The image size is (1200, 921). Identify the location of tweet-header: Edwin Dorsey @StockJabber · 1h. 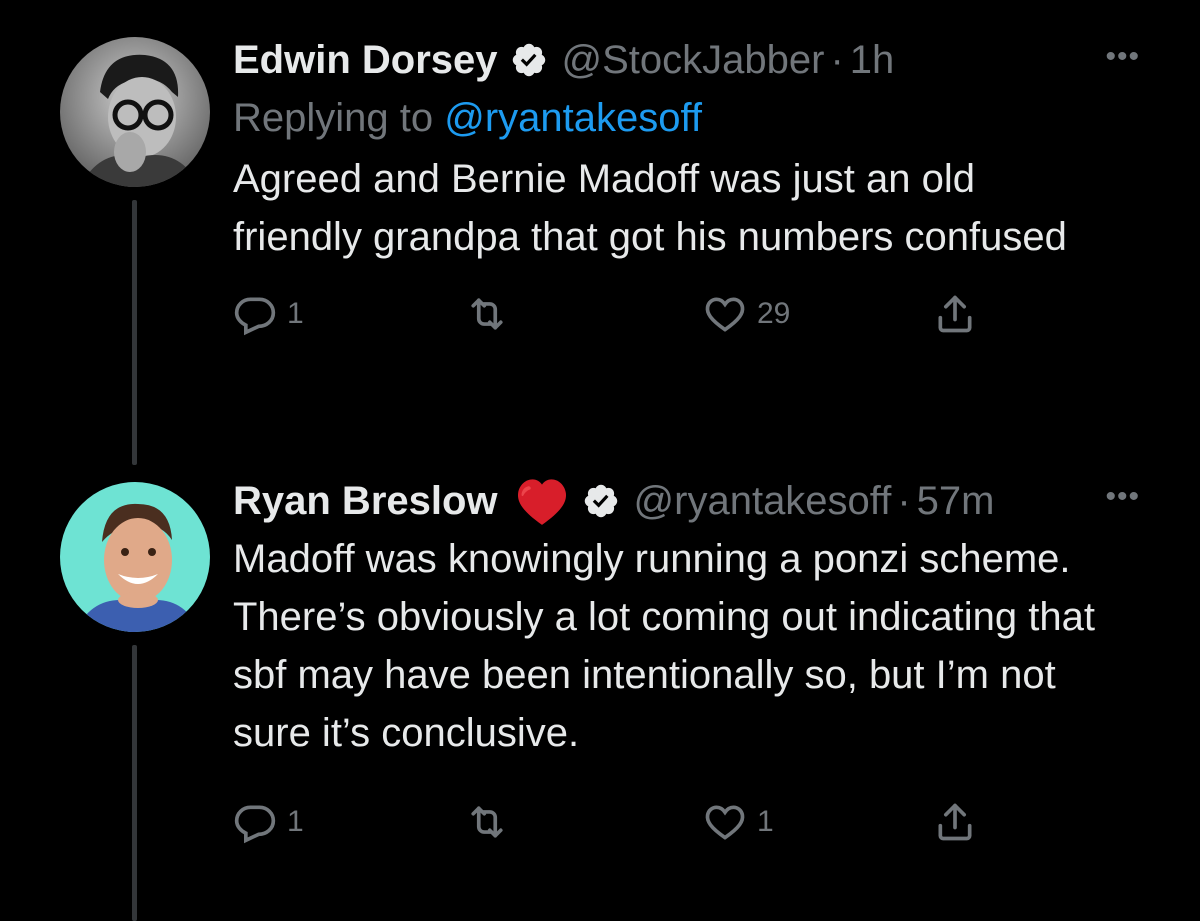
(696, 60).